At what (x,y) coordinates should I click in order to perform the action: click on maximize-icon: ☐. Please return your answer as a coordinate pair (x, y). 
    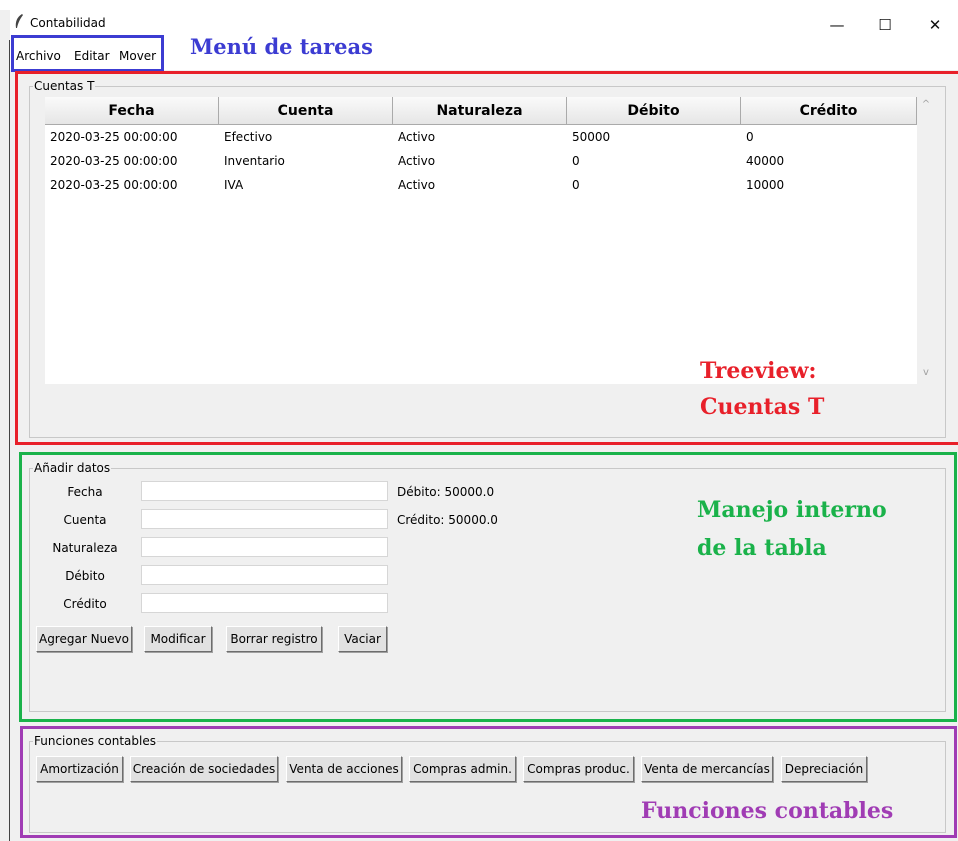
    Looking at the image, I should click on (885, 25).